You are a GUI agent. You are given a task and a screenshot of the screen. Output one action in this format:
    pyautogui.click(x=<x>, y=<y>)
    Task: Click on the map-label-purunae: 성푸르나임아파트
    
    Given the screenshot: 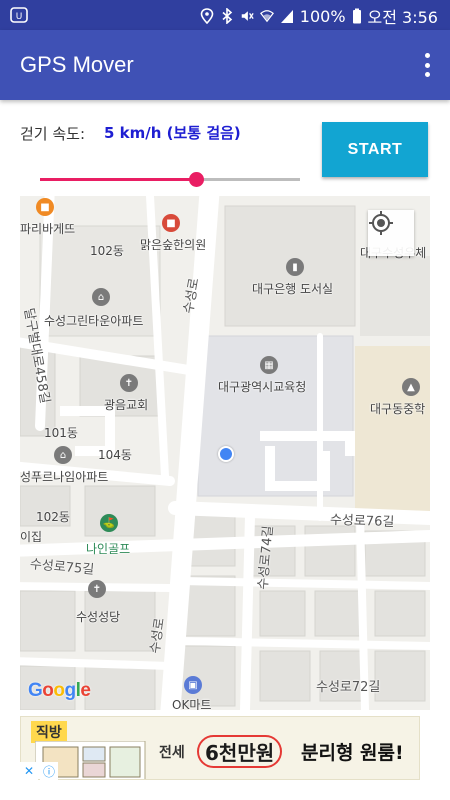 What is the action you would take?
    pyautogui.click(x=64, y=477)
    